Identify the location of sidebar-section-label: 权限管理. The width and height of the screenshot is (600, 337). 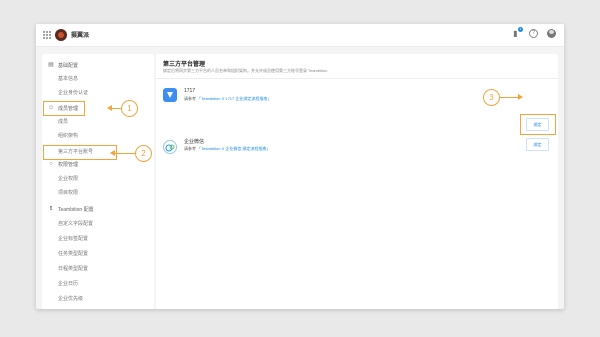
(68, 165).